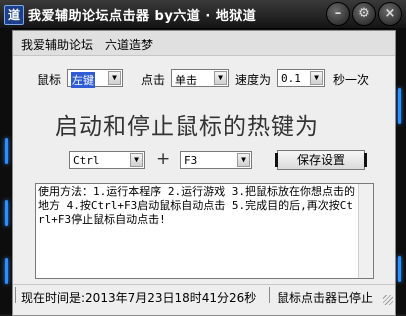 This screenshot has width=406, height=316. I want to click on speed-label: 速度为, so click(253, 80).